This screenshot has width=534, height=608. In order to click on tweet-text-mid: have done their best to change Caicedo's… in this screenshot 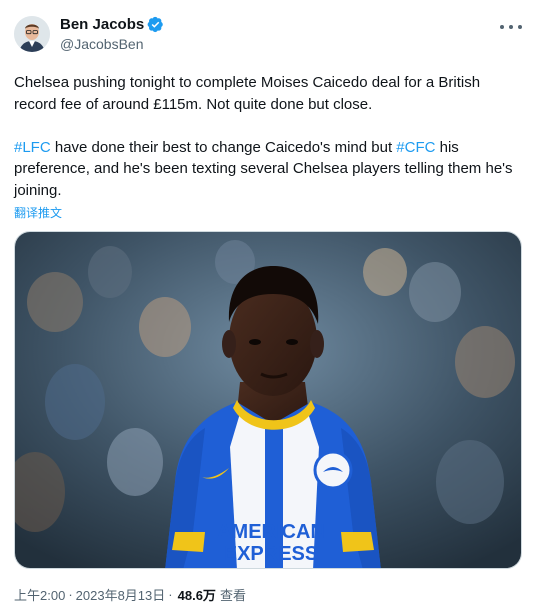, I will do `click(223, 147)`.